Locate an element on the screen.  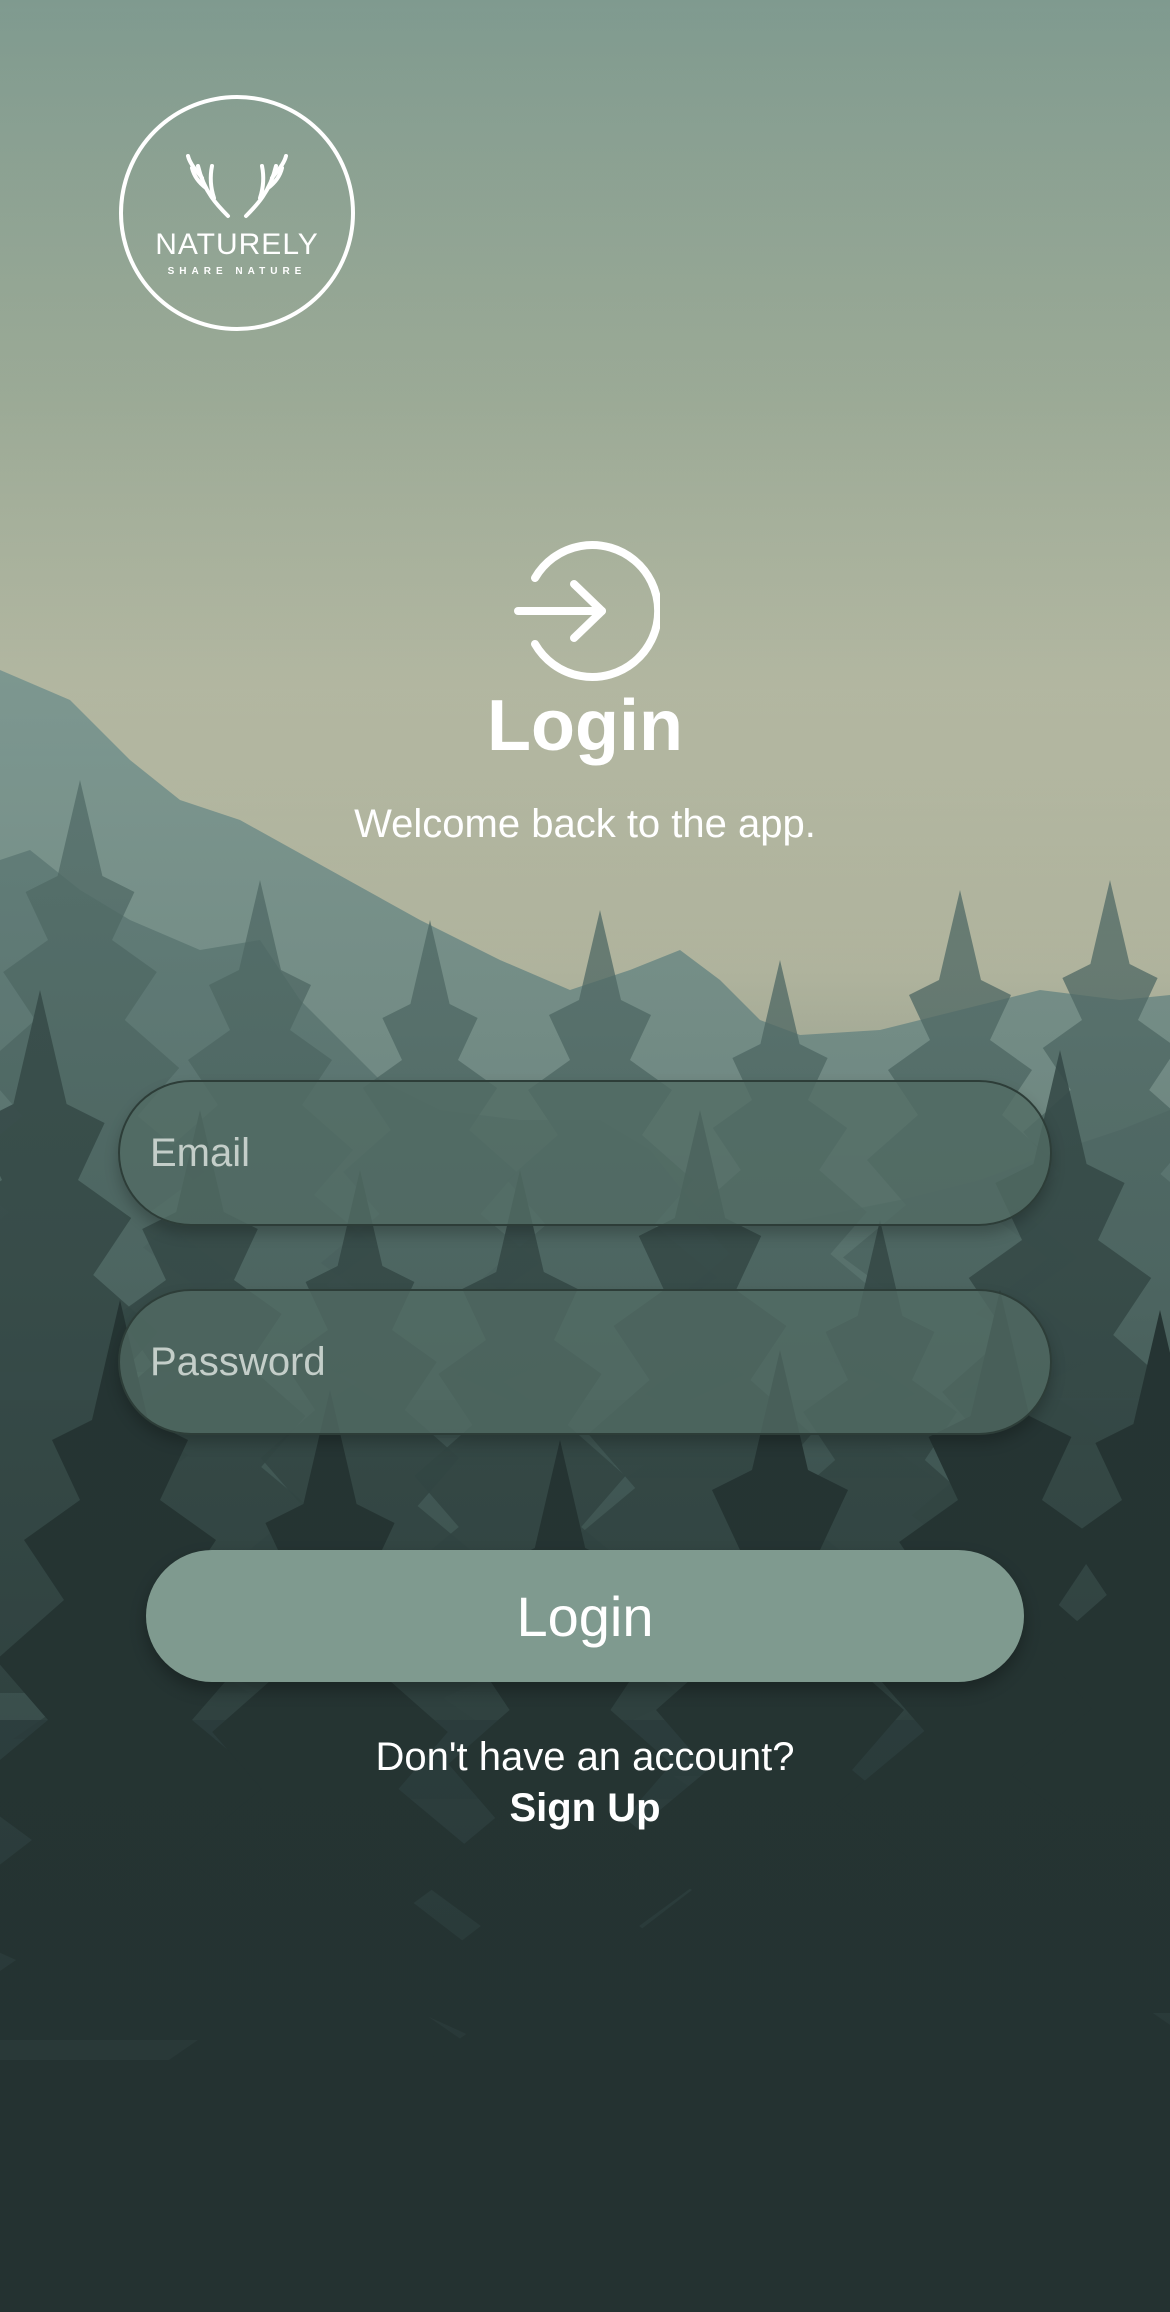
page-title: Login is located at coordinates (585, 726).